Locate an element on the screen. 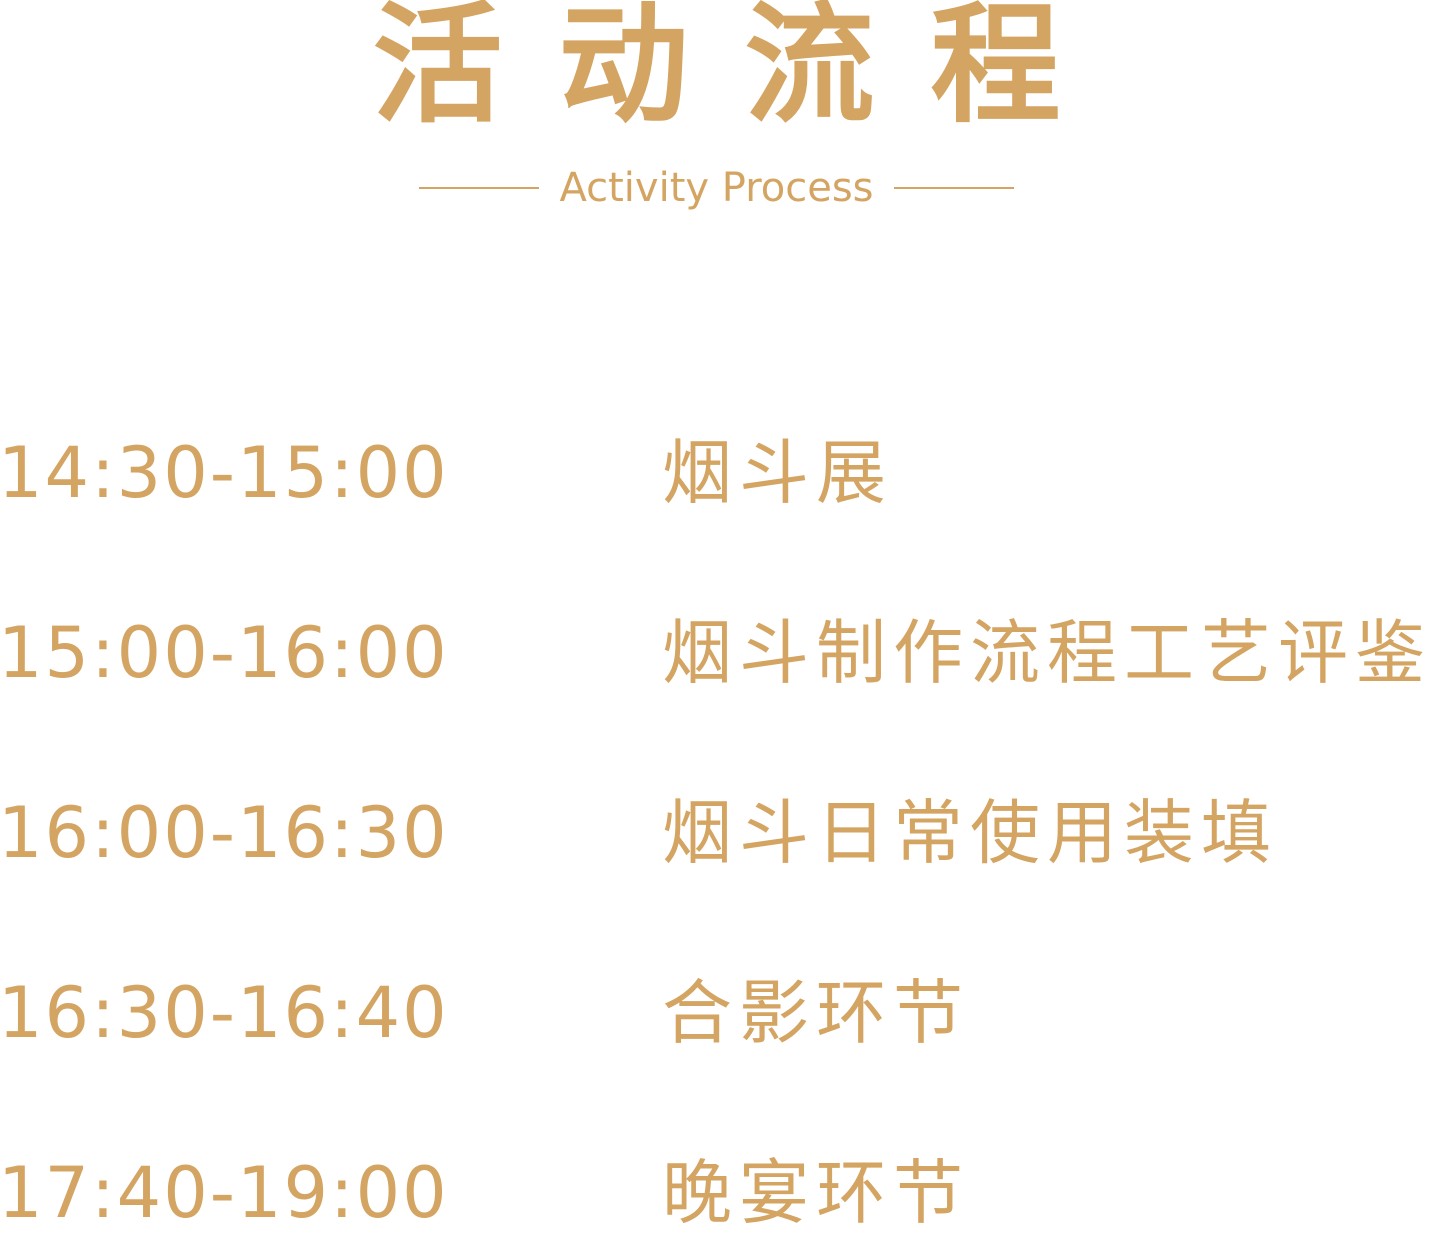 The image size is (1433, 1234). schedule-row: 15:00-16:00 烟斗制作流程工艺评鉴 is located at coordinates (716, 653).